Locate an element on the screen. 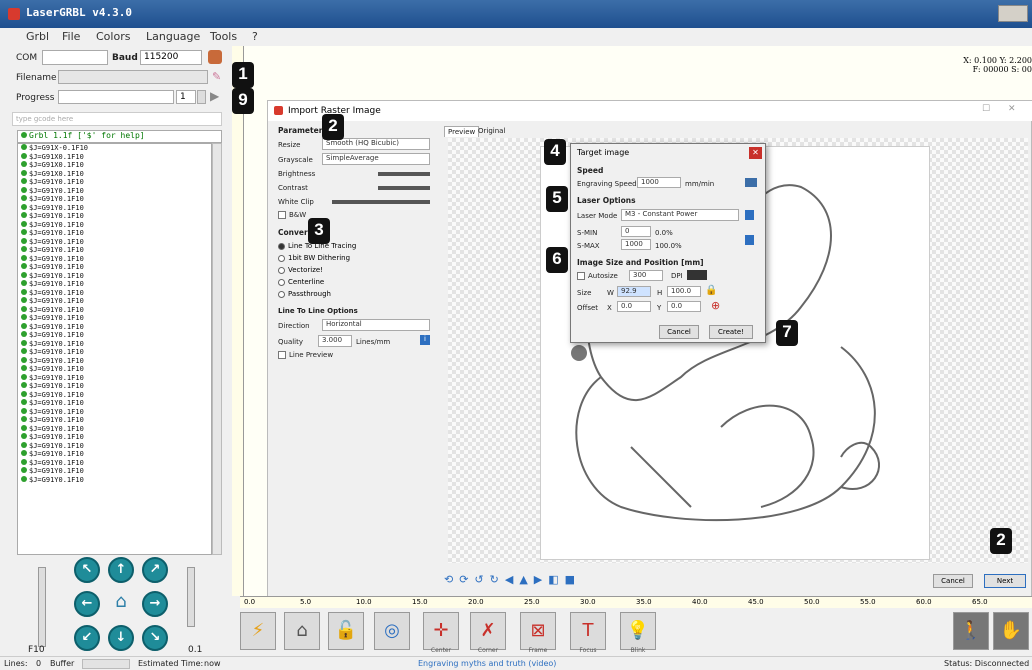 The width and height of the screenshot is (1032, 670). stop-hand-icon: ✋ is located at coordinates (1011, 631).